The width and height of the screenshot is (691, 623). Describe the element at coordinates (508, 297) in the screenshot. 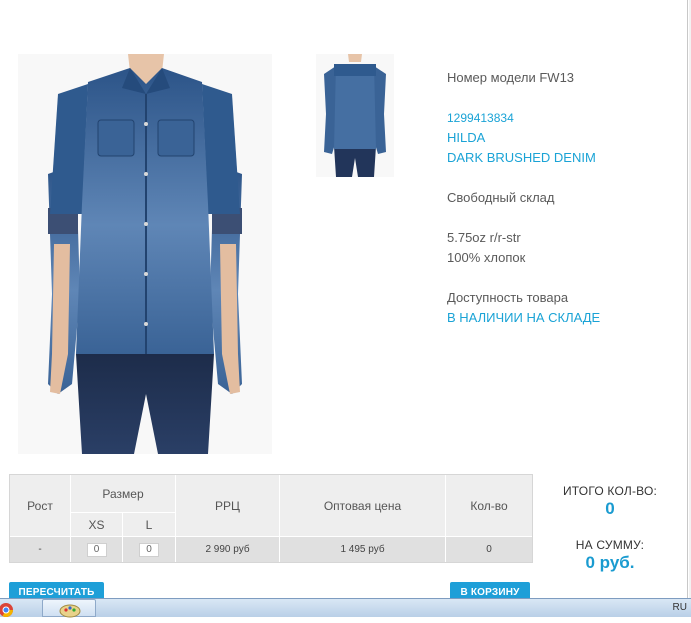

I see `availability-label: Доступность товара` at that location.